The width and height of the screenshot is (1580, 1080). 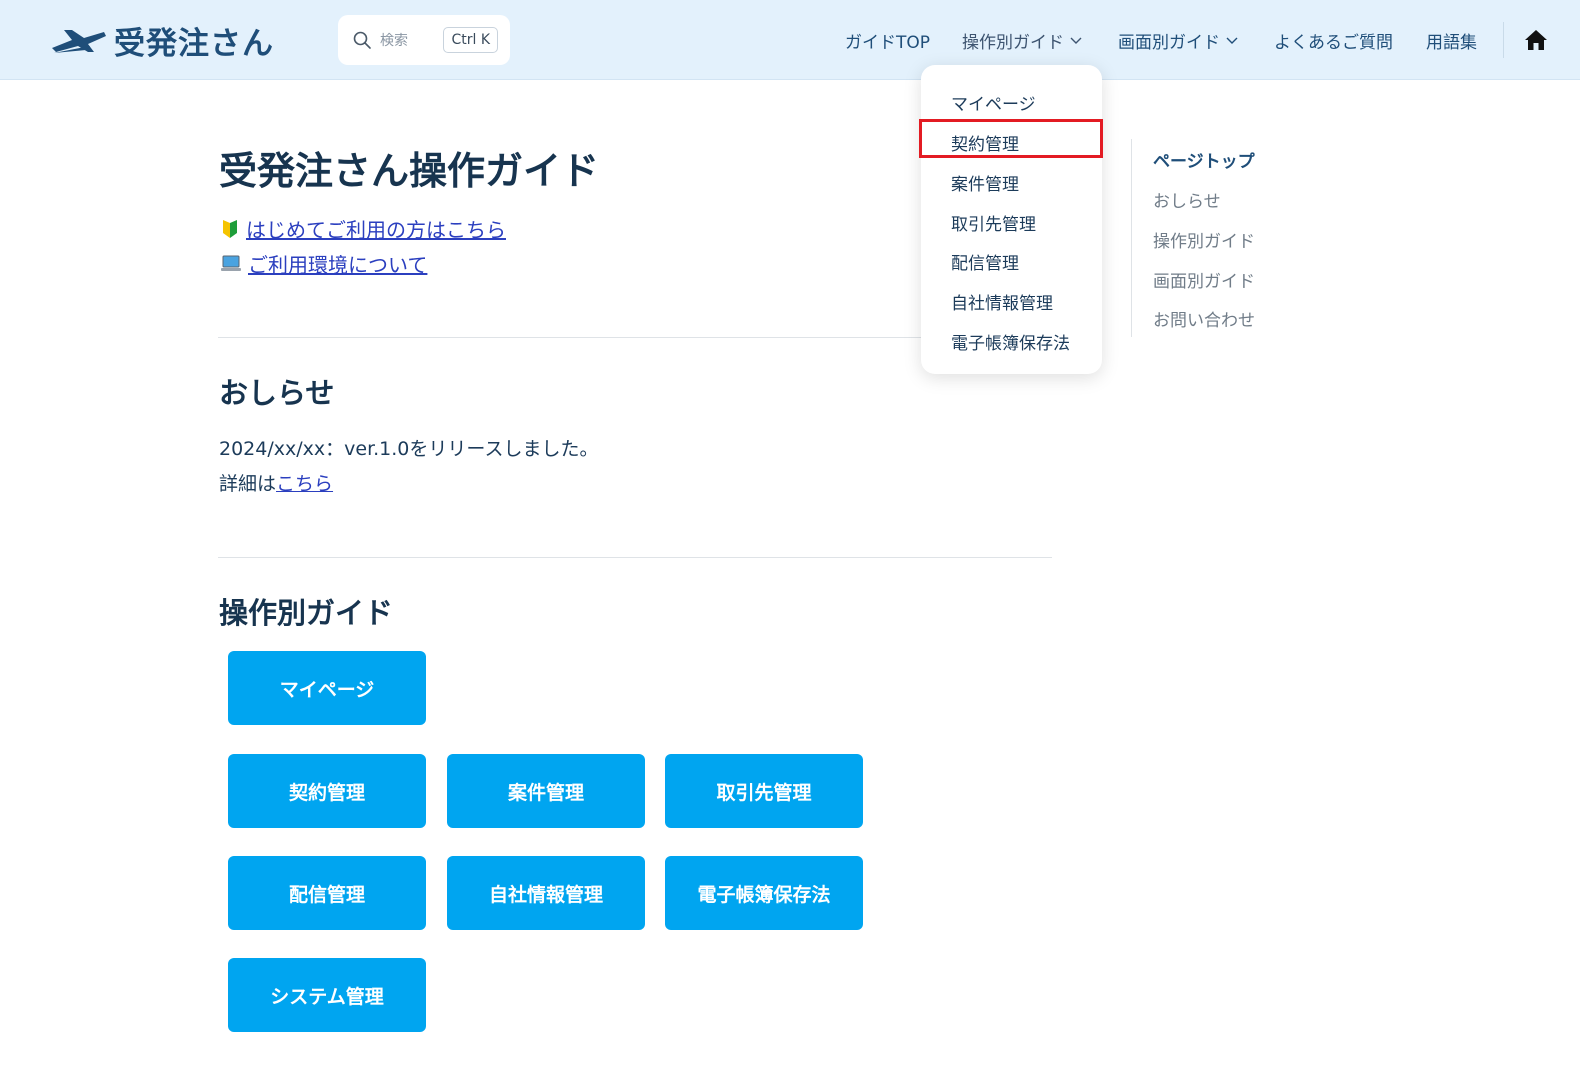 What do you see at coordinates (248, 484) in the screenshot?
I see `news-detail-prefix: 詳細は` at bounding box center [248, 484].